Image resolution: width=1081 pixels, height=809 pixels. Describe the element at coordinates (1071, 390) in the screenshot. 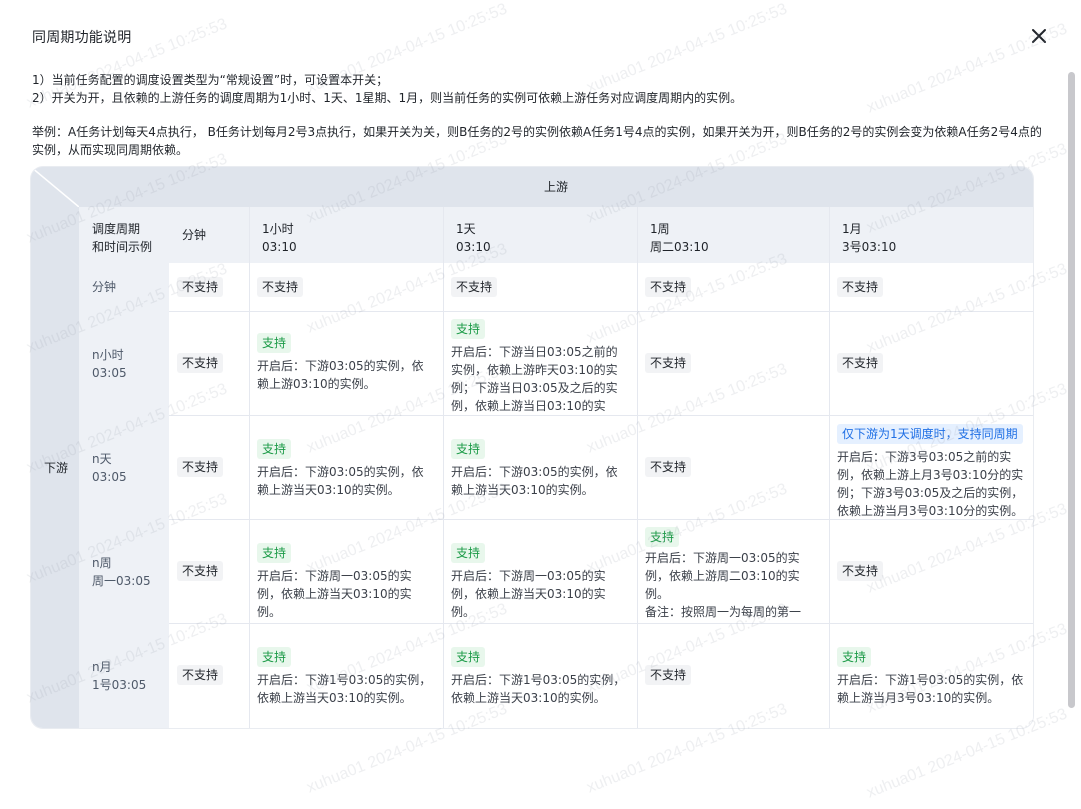

I see `scrollbar` at that location.